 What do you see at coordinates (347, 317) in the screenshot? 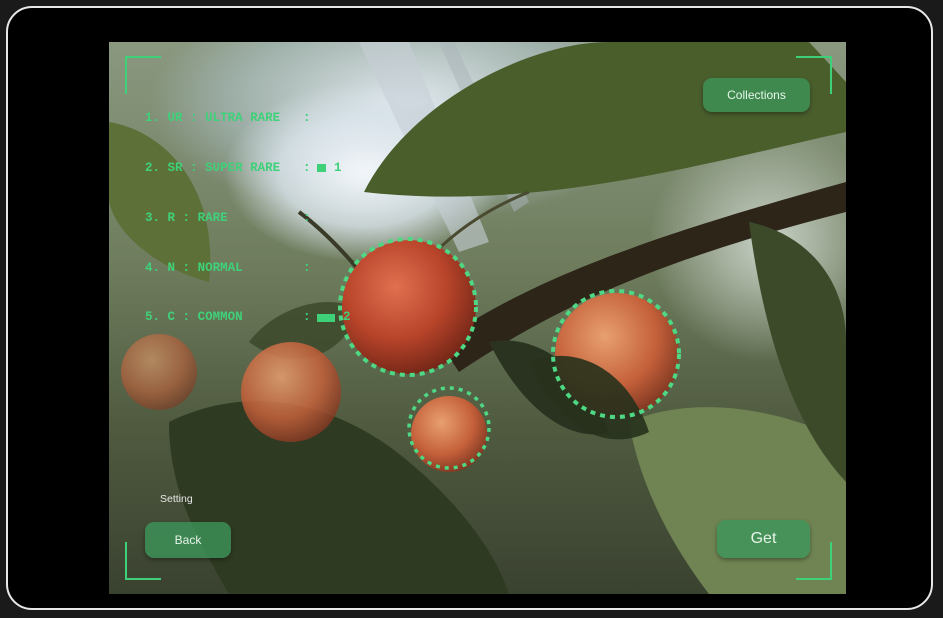
I see `rarity-count: 2` at bounding box center [347, 317].